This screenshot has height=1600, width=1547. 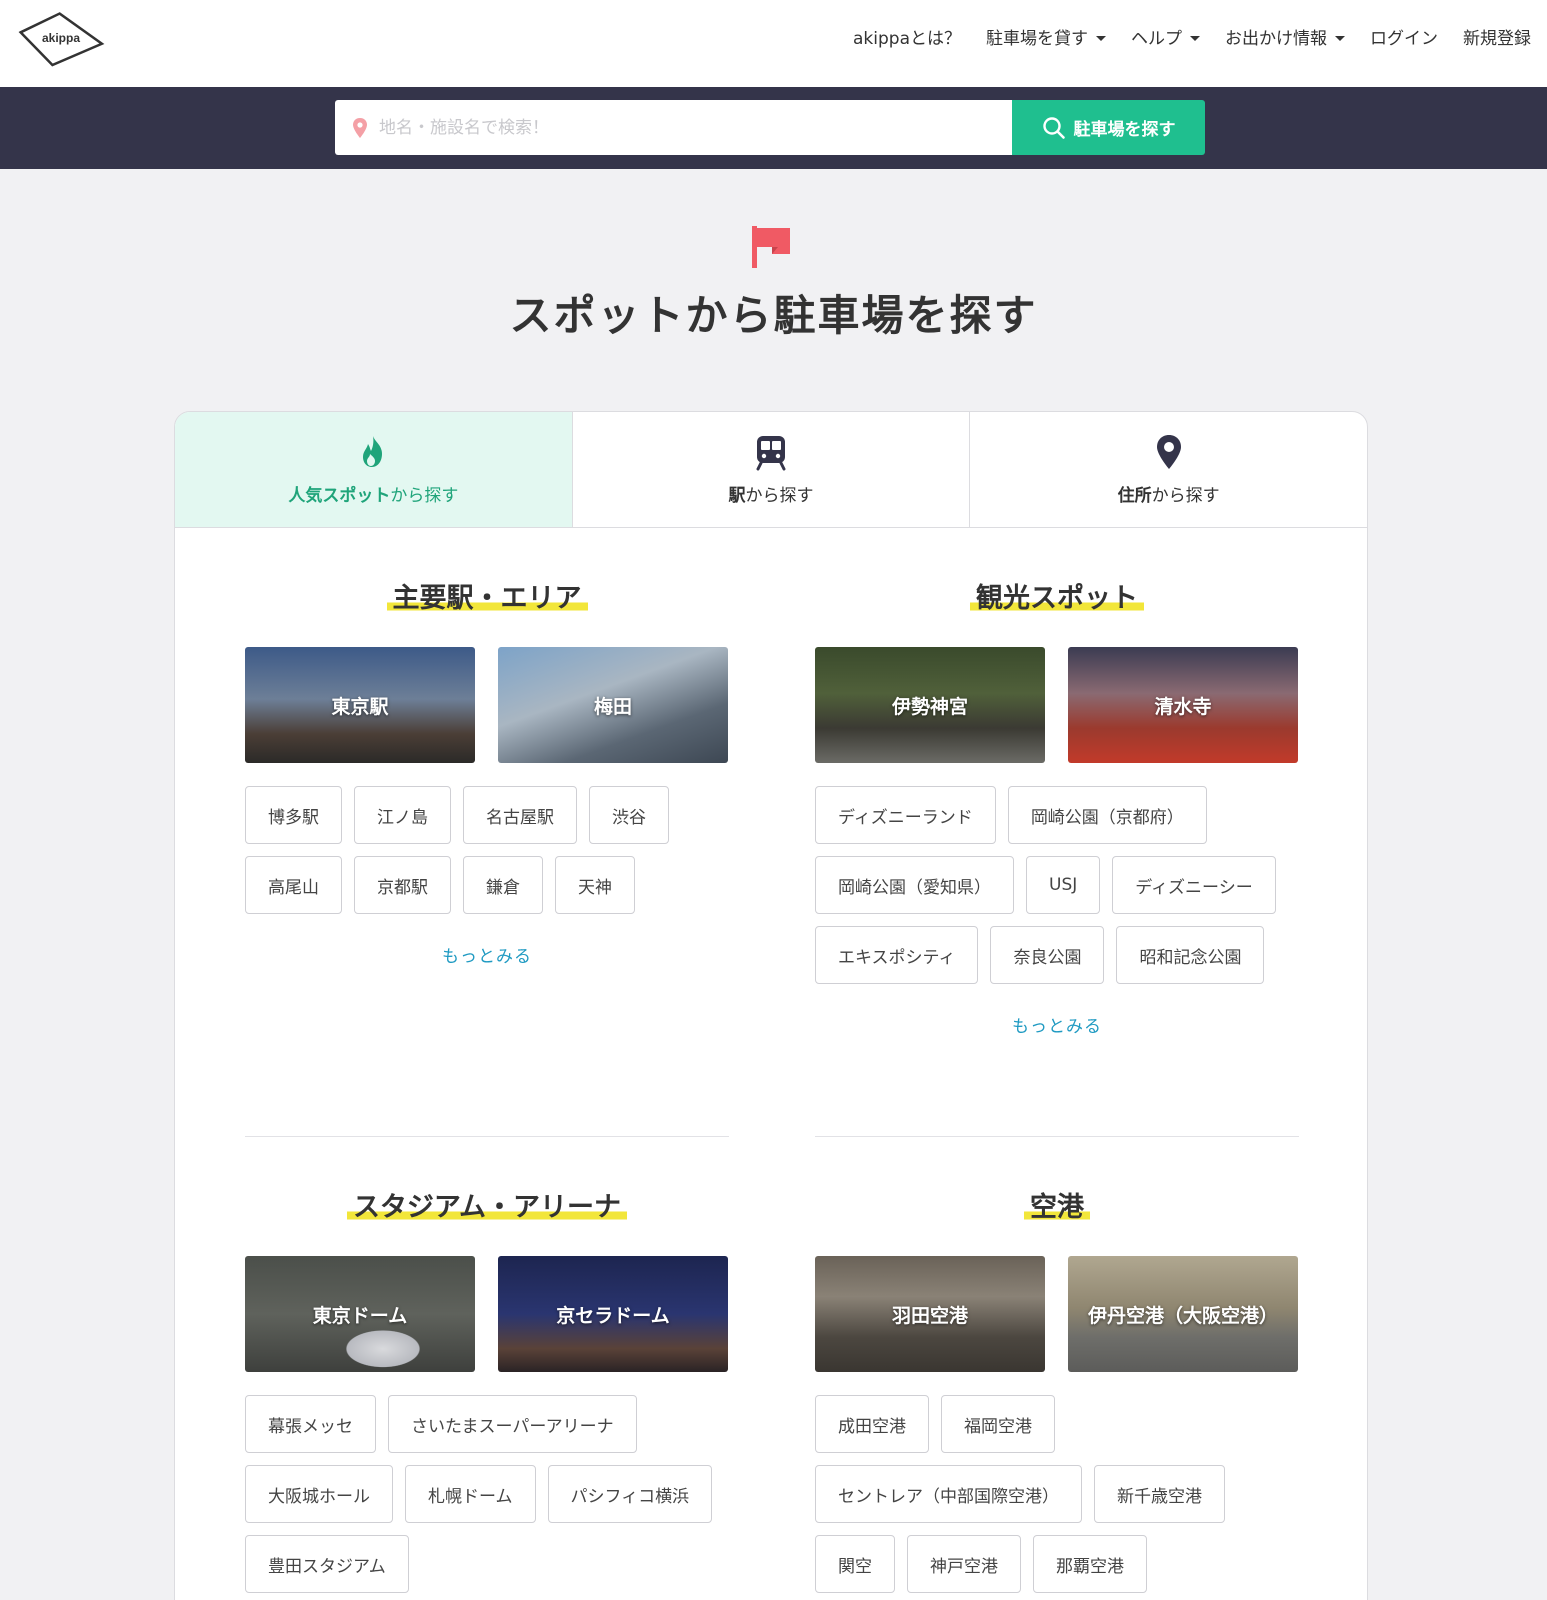 I want to click on page-title: スポットから駐車場を探す, so click(x=773, y=315).